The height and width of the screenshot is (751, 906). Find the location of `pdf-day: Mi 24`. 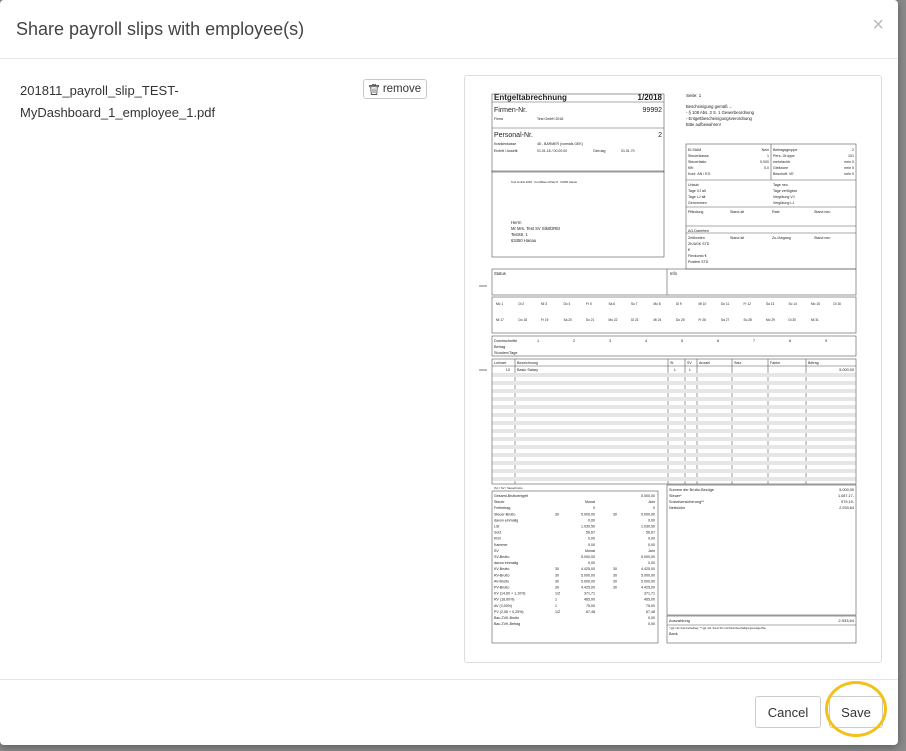

pdf-day: Mi 24 is located at coordinates (658, 320).